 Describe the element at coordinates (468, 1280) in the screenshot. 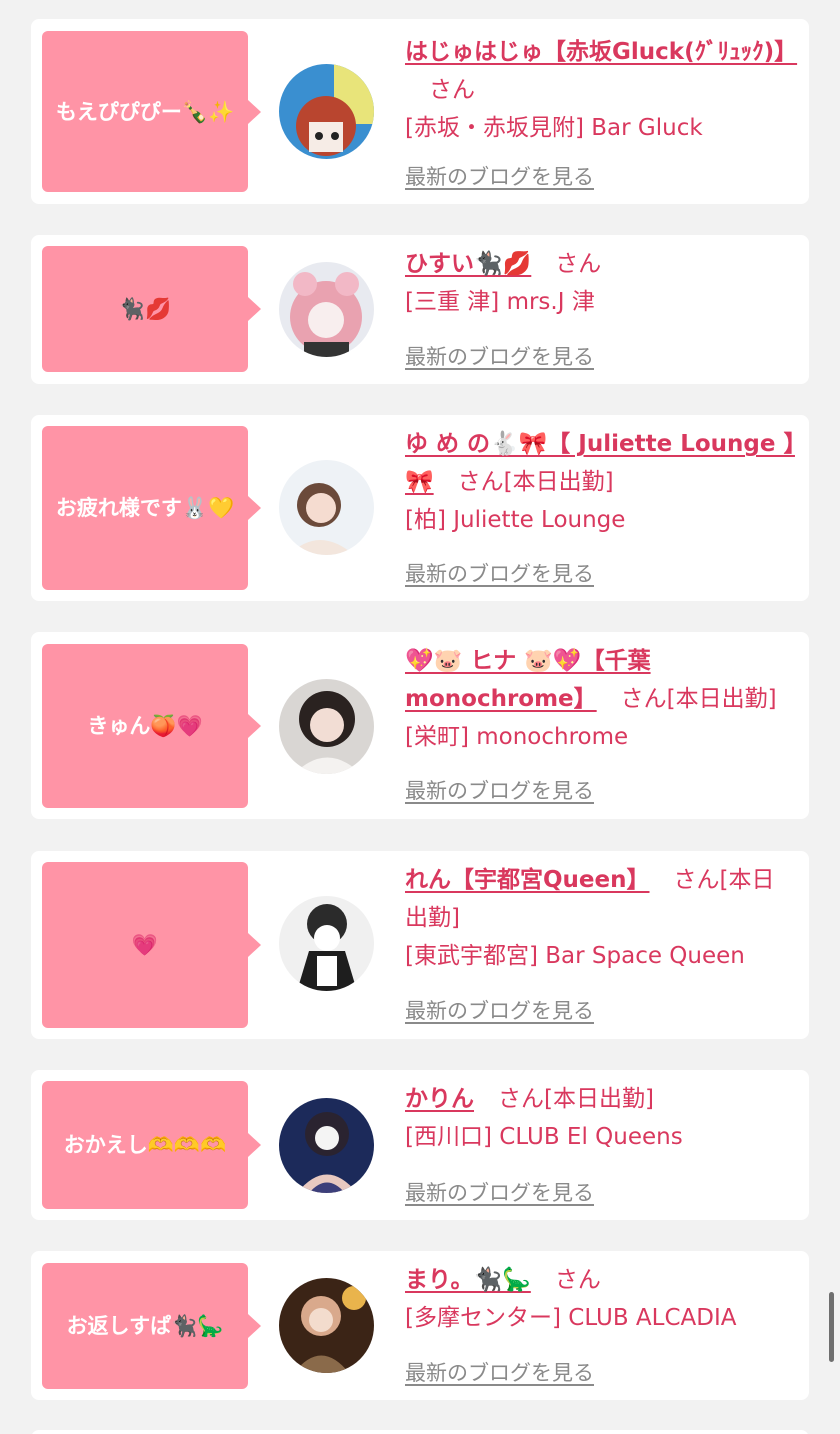

I see `cast-name-link: まり。🐈‍⬛🦕` at that location.